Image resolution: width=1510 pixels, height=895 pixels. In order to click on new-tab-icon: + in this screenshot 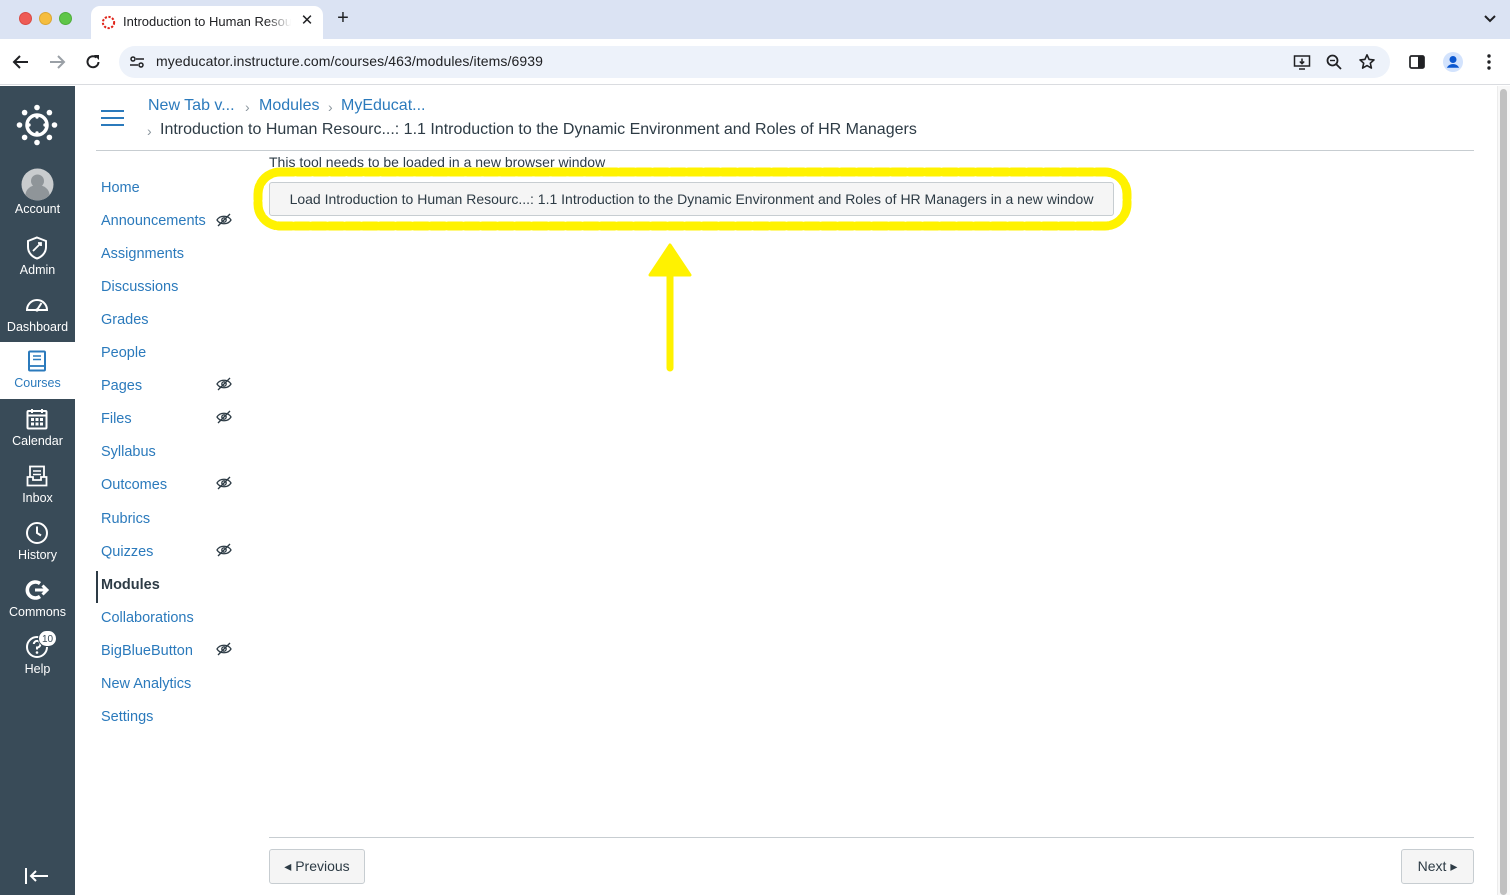, I will do `click(343, 18)`.